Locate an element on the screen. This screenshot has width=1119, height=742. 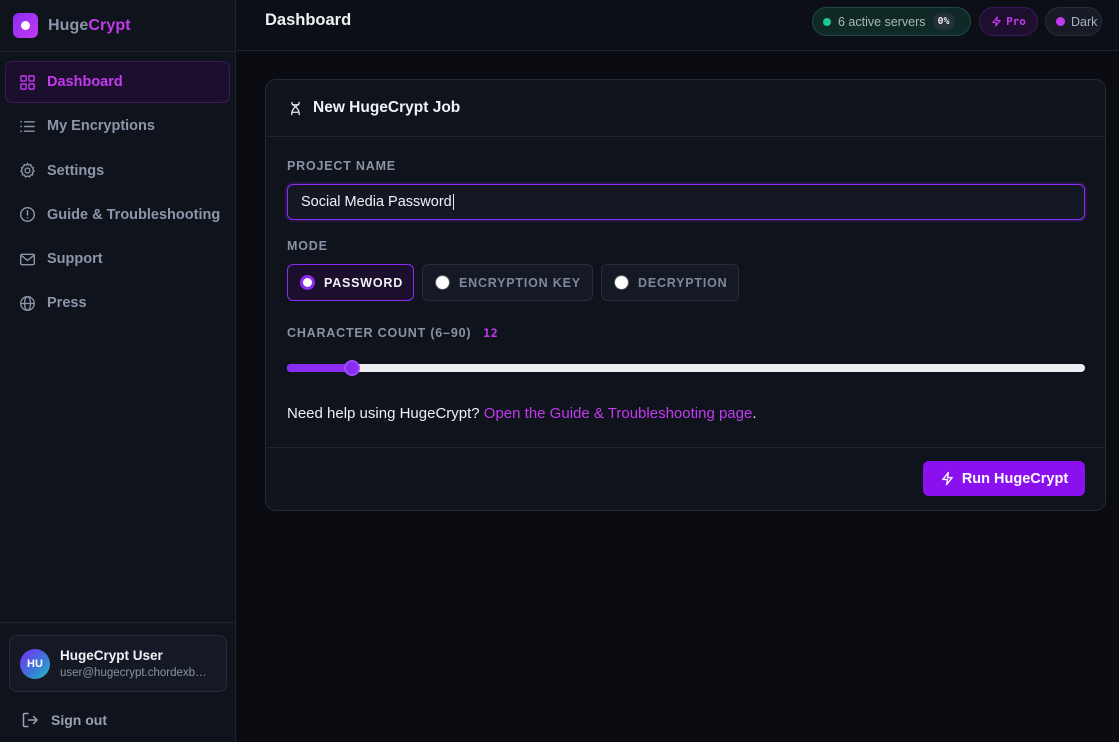
sidebar-item-guide: Guide & Troubleshooting is located at coordinates (117, 215).